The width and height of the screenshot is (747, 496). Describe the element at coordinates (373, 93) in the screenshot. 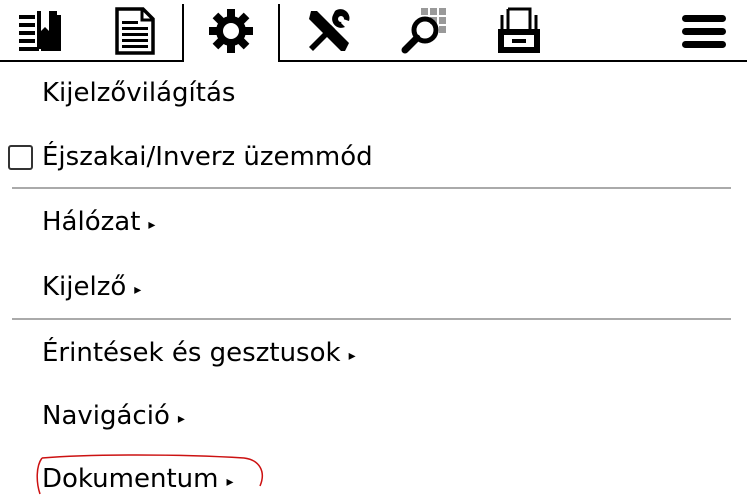

I see `menu-item-frontlight: Kijelzővilágítás` at that location.